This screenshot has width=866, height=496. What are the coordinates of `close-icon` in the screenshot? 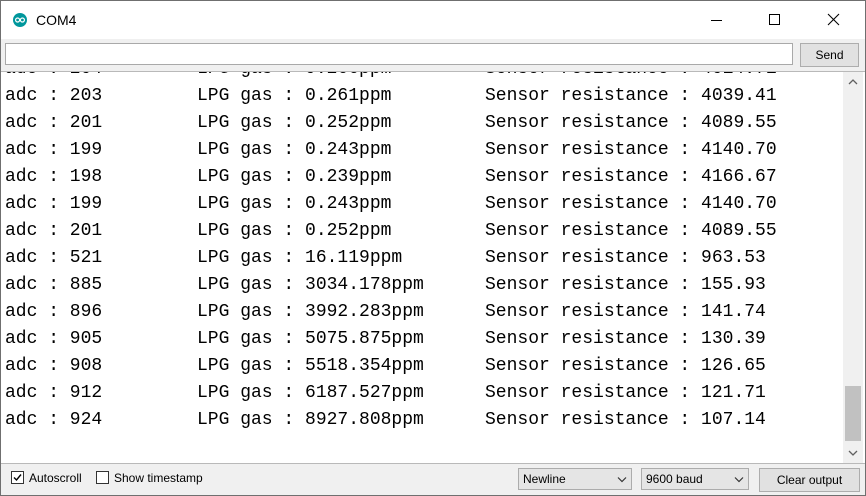 It's located at (833, 19).